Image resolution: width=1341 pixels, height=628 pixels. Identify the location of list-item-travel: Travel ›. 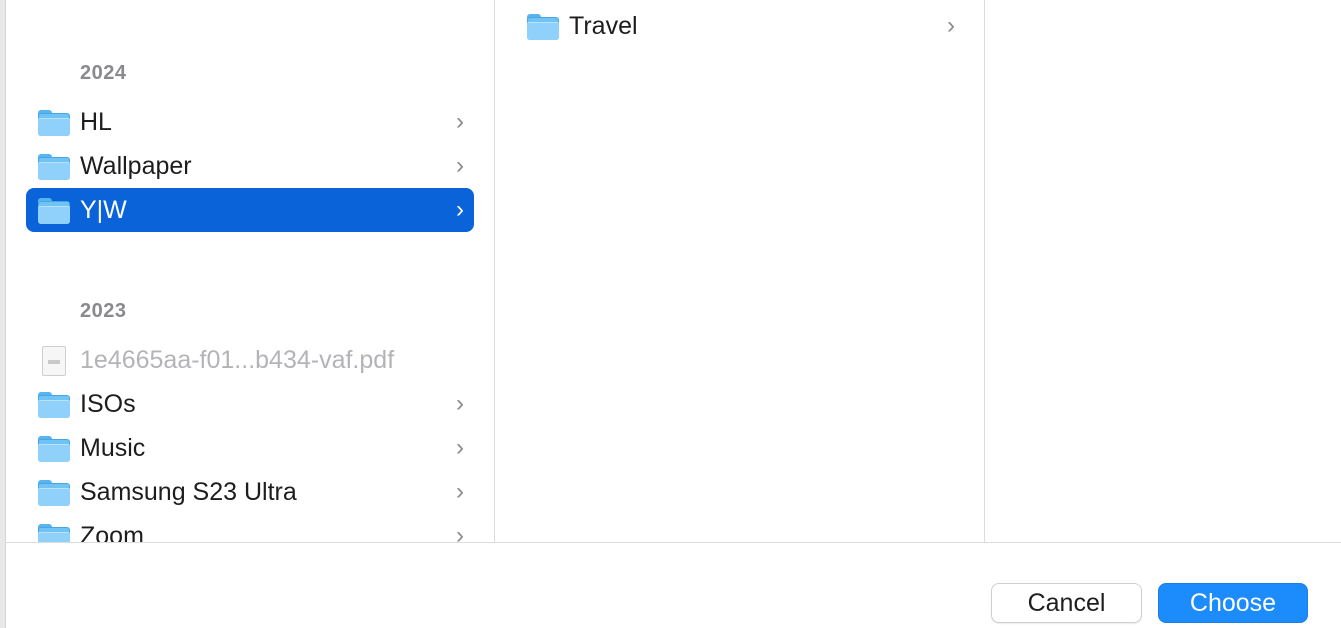
(740, 26).